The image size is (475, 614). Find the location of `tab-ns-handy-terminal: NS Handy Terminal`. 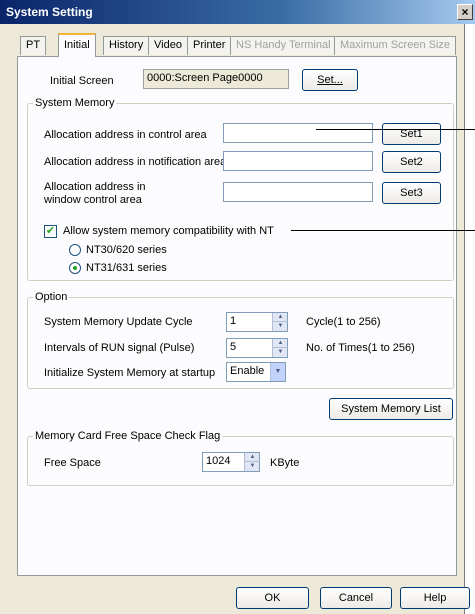

tab-ns-handy-terminal: NS Handy Terminal is located at coordinates (283, 45).